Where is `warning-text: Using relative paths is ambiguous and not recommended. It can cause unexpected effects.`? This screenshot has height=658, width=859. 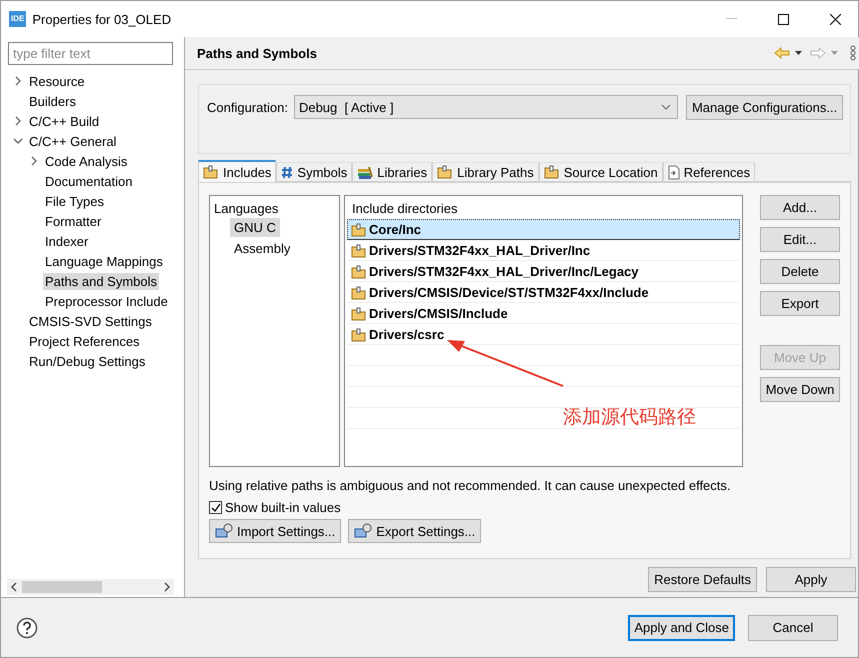
warning-text: Using relative paths is ambiguous and not recommended. It can cause unexpected effects. is located at coordinates (470, 485).